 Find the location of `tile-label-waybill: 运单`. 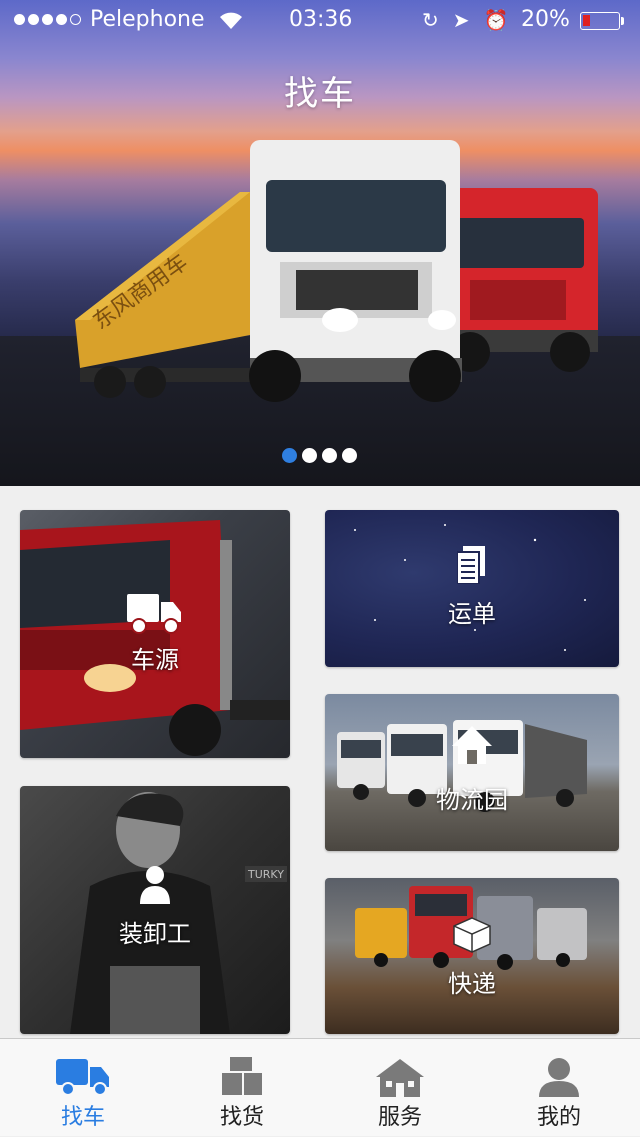

tile-label-waybill: 运单 is located at coordinates (472, 614).